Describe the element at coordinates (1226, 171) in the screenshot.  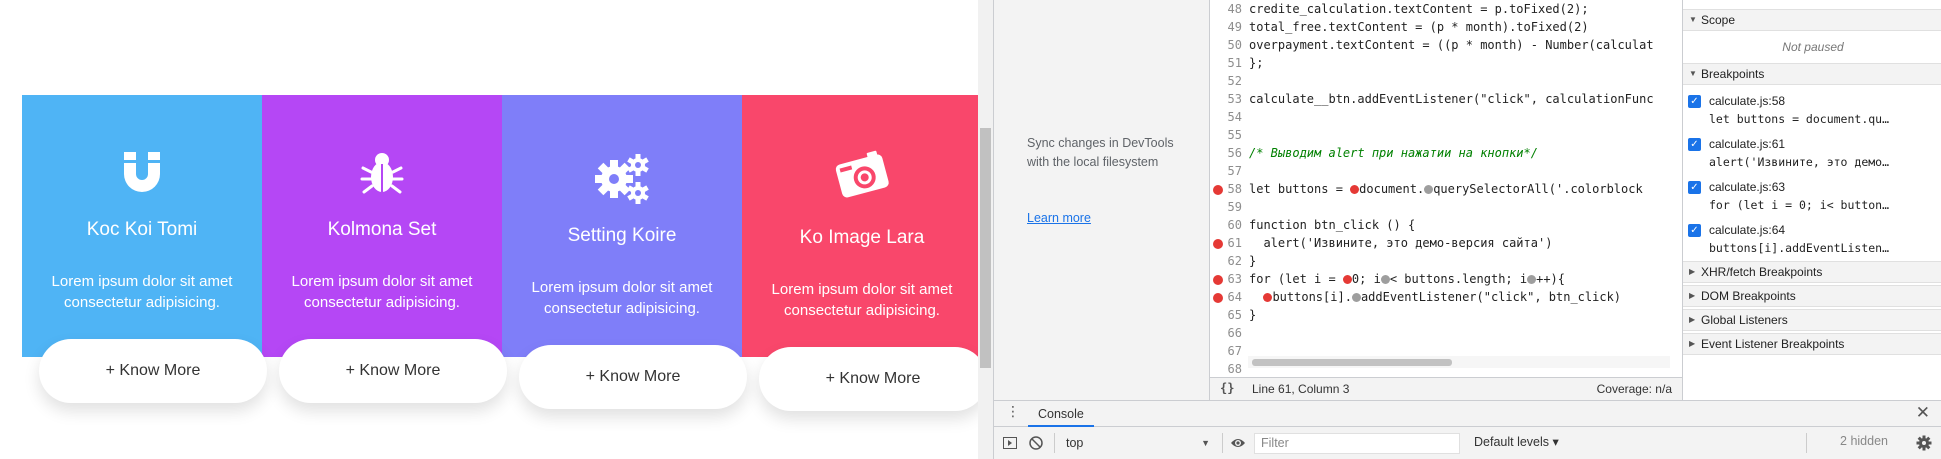
I see `line-number: 57` at that location.